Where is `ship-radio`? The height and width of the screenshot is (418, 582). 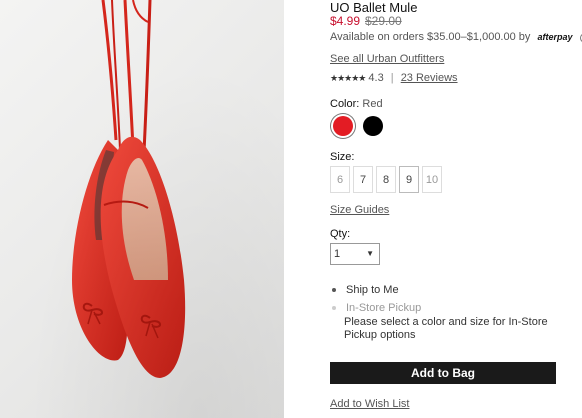
ship-radio is located at coordinates (334, 290).